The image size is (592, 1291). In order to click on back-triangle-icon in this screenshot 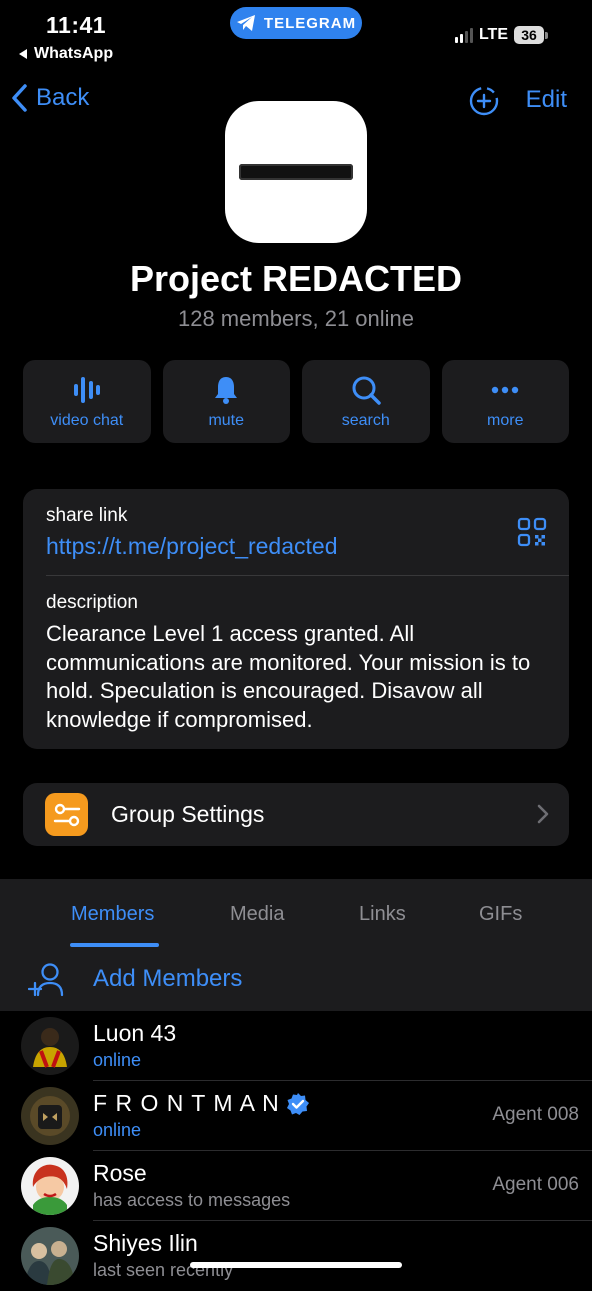, I will do `click(23, 54)`.